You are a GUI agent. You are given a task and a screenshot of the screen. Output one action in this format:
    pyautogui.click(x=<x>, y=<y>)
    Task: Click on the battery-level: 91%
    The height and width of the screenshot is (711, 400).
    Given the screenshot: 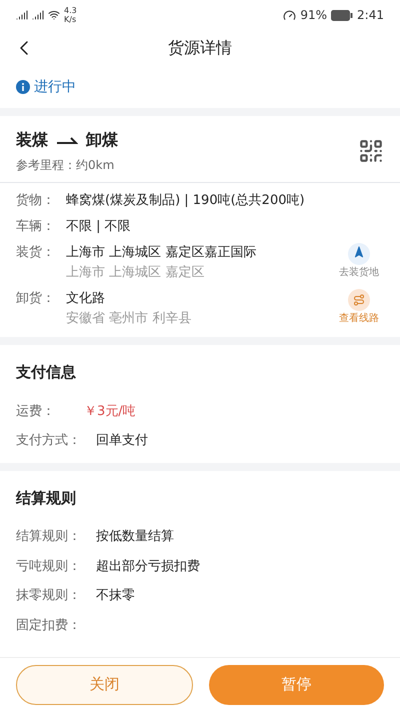 What is the action you would take?
    pyautogui.click(x=314, y=15)
    